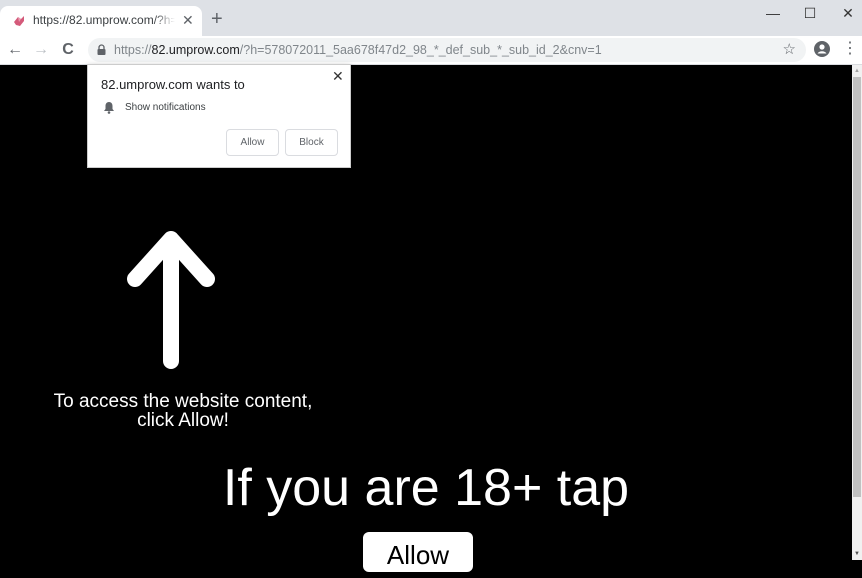 The height and width of the screenshot is (578, 862). I want to click on browser-tab: https://82.umprow.com/?h=5780 ✕, so click(101, 21).